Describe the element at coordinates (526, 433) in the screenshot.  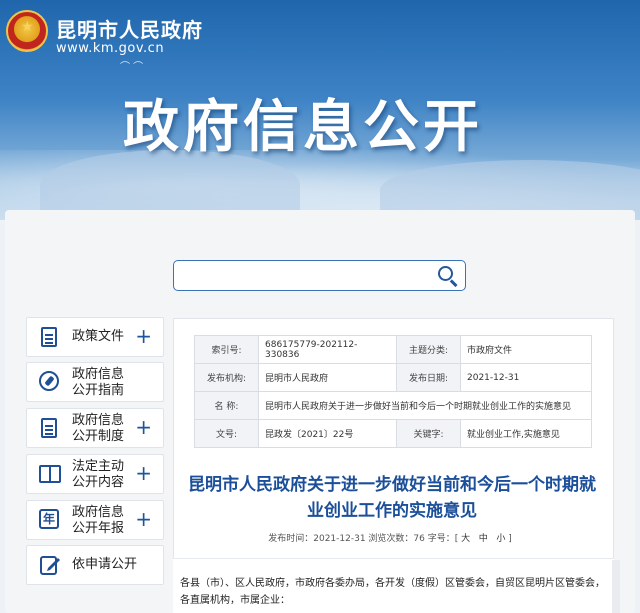
I see `keyword-value: 就业创业工作,实施意见` at that location.